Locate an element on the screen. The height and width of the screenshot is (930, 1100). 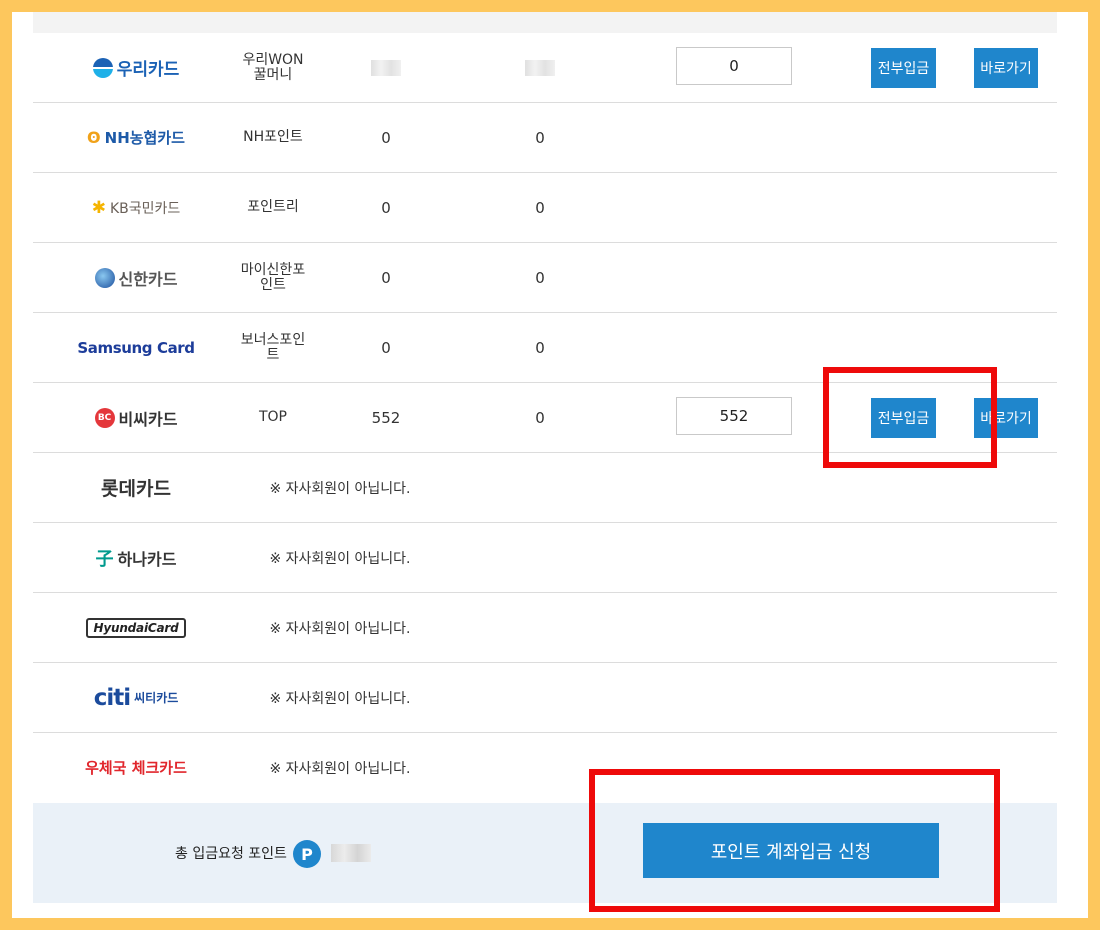
woori-card-logo: 우리카드 is located at coordinates (135, 67).